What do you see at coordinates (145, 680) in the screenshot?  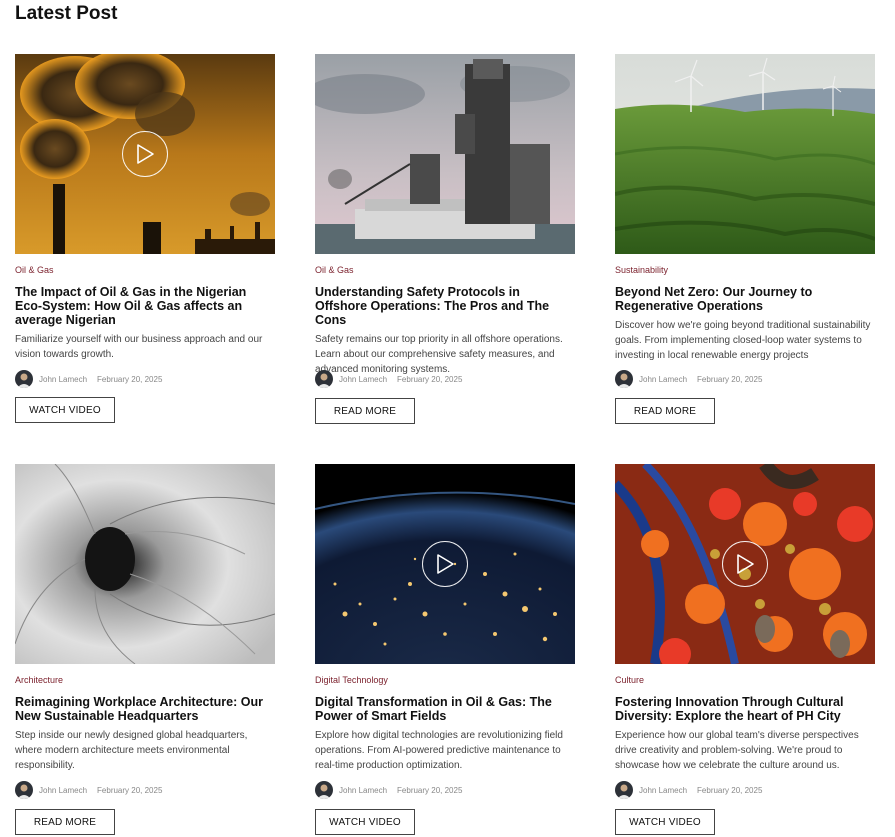 I see `post-category: Architecture` at bounding box center [145, 680].